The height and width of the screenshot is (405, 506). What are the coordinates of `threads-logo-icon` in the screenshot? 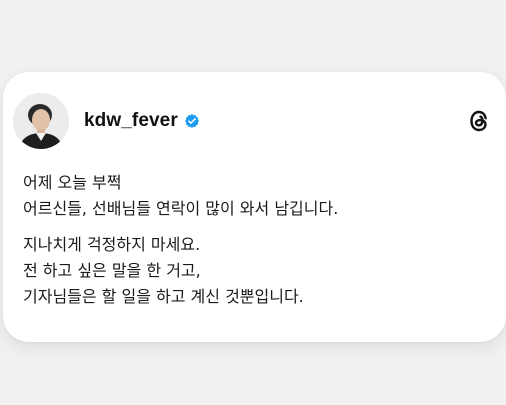 It's located at (479, 121).